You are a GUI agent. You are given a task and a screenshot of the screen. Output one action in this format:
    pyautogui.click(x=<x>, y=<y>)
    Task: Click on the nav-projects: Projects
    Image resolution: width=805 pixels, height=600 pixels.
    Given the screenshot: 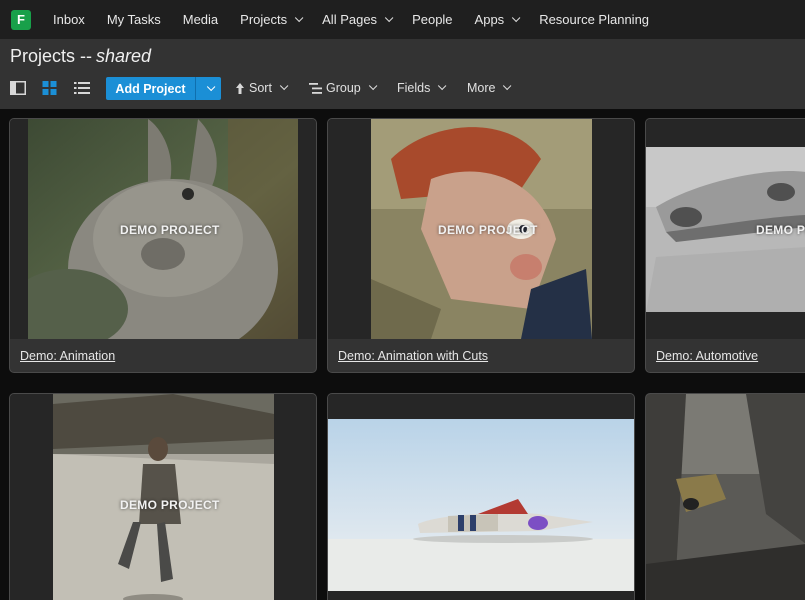 What is the action you would take?
    pyautogui.click(x=272, y=19)
    